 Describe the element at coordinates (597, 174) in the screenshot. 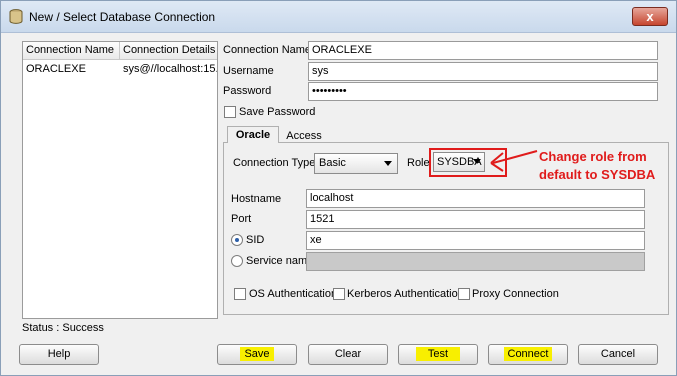

I see `annotation-line-2: default to SYSDBA` at that location.